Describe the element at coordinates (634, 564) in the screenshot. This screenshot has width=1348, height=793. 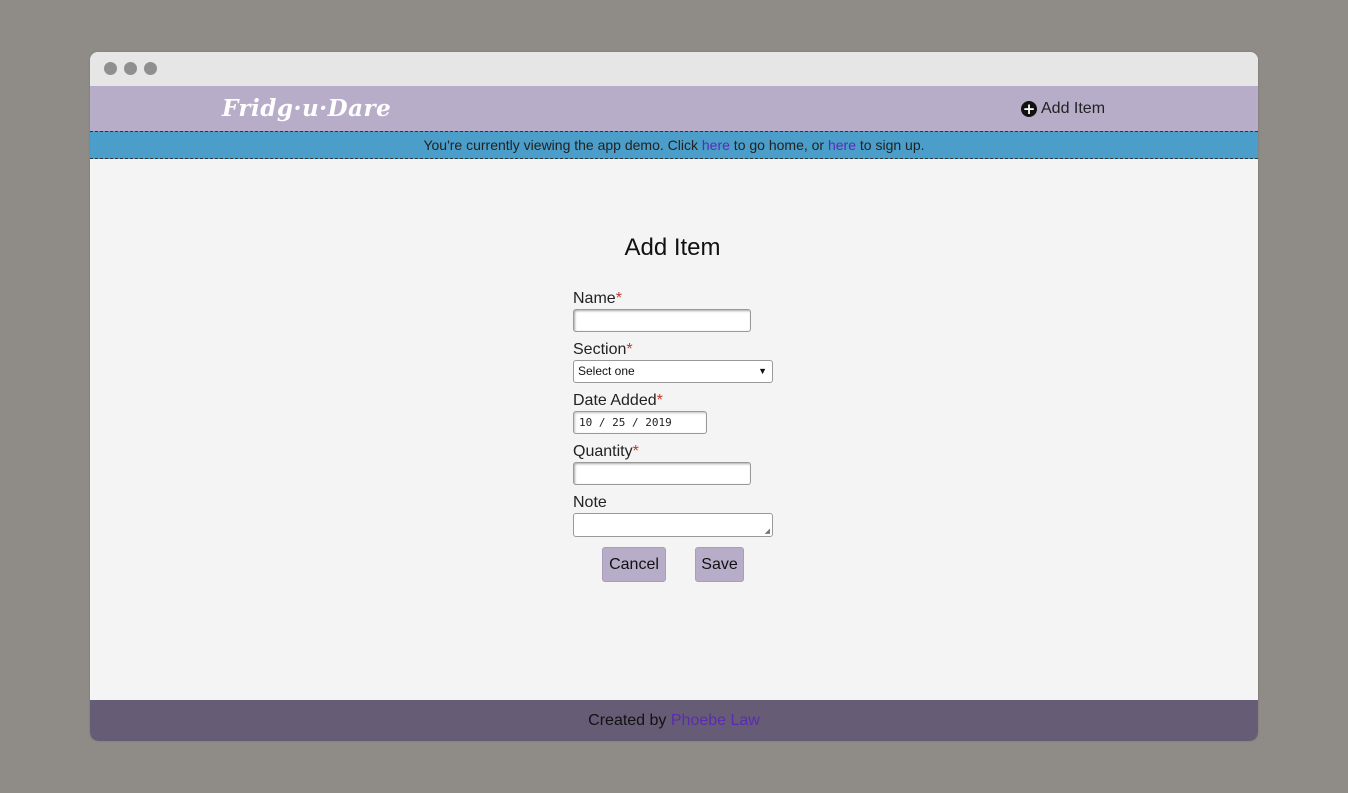
I see `cancel-button: Cancel` at that location.